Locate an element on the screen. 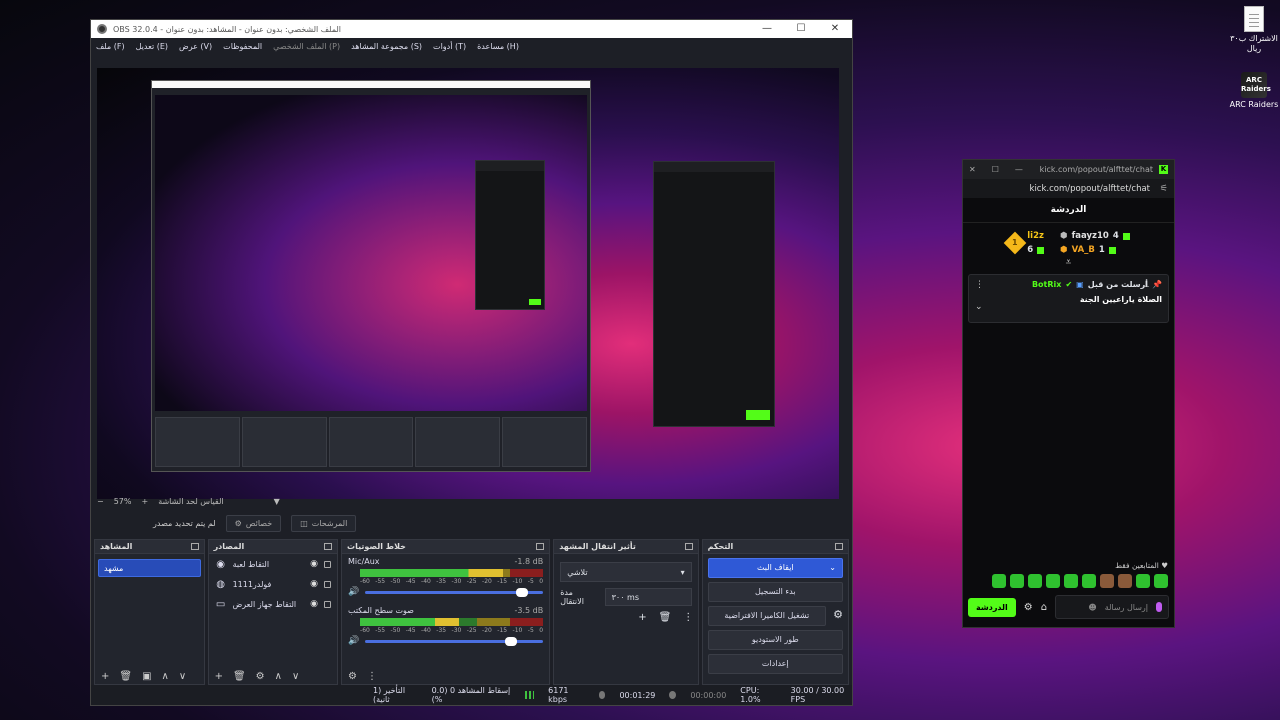  menu-scene-collection: مجموعة المشاهد (S) is located at coordinates (386, 46).